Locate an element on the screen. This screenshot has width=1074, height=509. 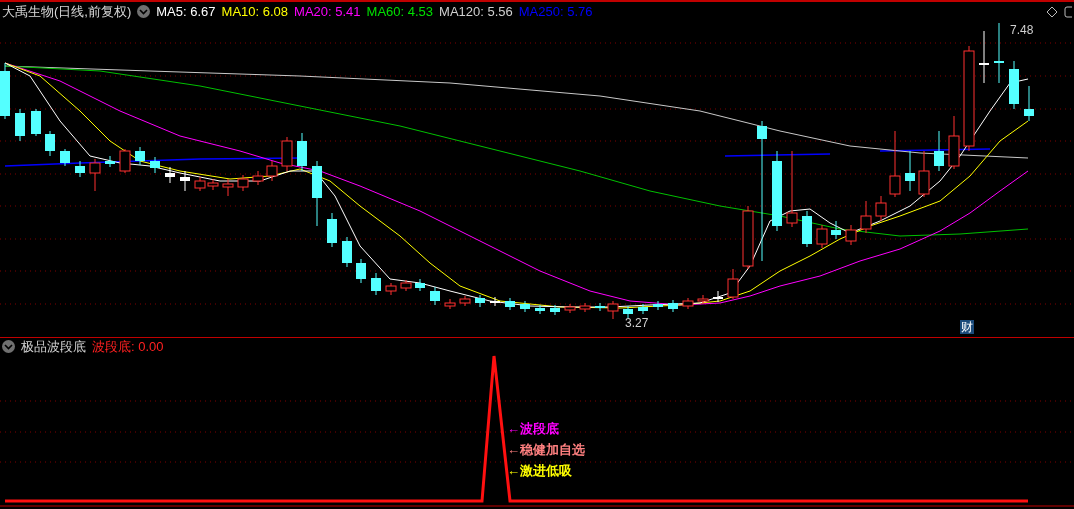
high-price-label: 7.48 is located at coordinates (1022, 30).